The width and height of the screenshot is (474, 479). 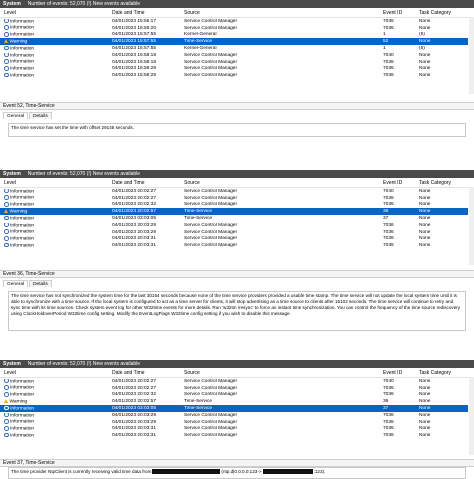 I want to click on detail-tabs: General Details, so click(x=28, y=283).